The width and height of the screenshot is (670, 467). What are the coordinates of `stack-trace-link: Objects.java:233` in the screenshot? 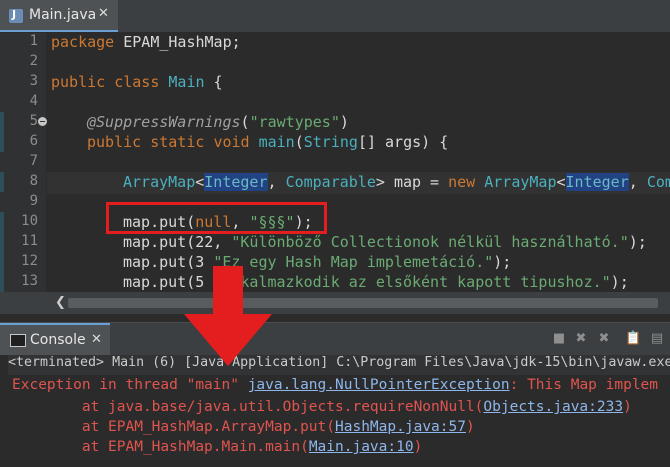 It's located at (553, 407).